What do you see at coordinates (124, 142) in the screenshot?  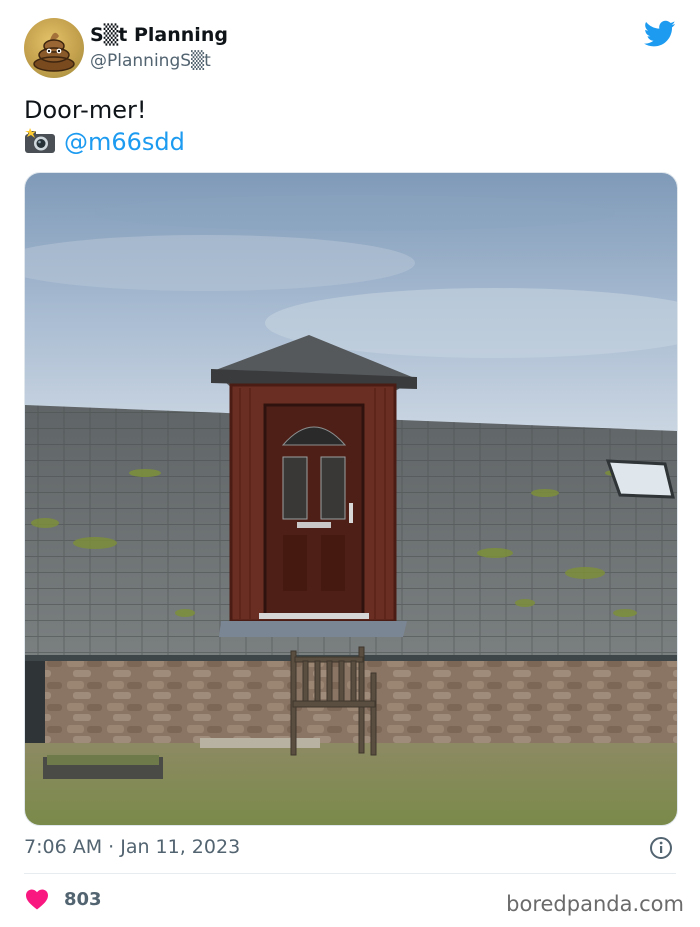 I see `mention-link: @m66sdd` at bounding box center [124, 142].